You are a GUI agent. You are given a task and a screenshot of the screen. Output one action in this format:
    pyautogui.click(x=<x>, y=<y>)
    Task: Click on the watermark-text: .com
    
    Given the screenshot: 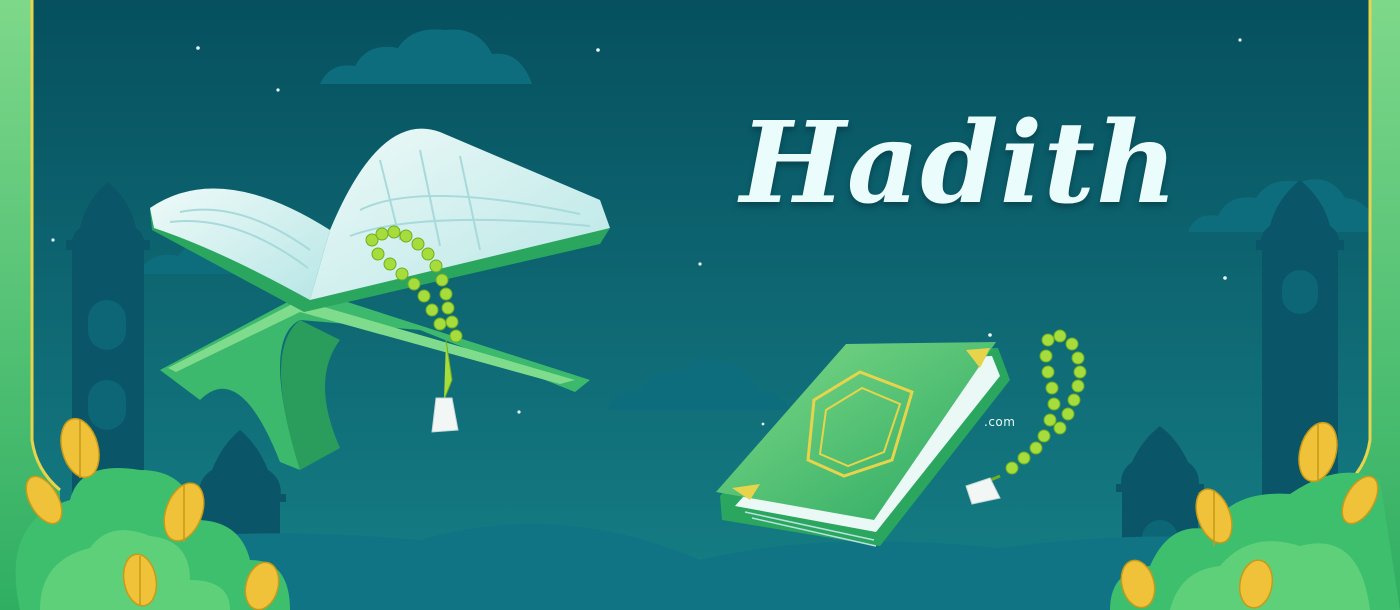 What is the action you would take?
    pyautogui.click(x=1000, y=422)
    